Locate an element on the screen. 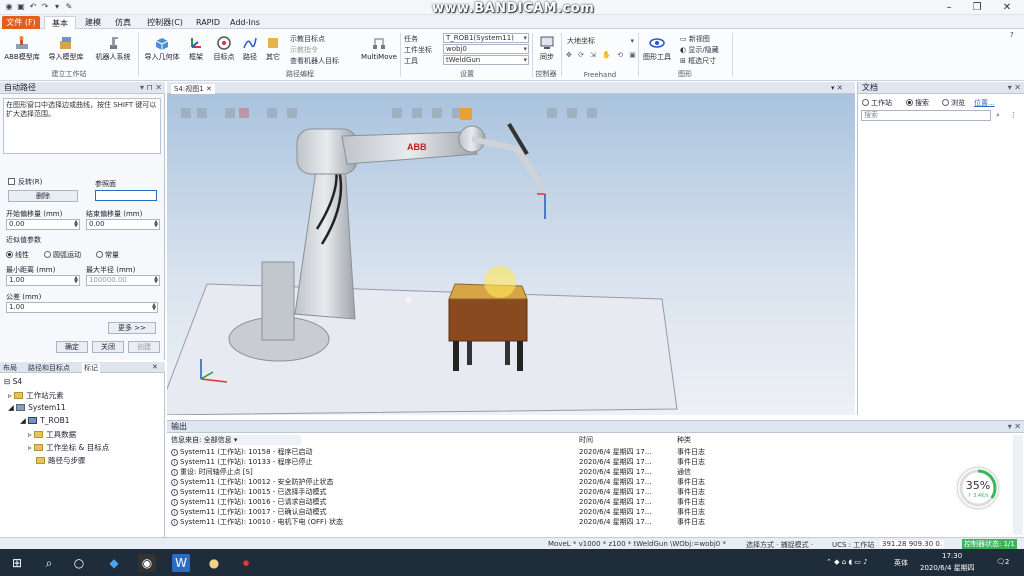  help-icon: ? is located at coordinates (1012, 35).